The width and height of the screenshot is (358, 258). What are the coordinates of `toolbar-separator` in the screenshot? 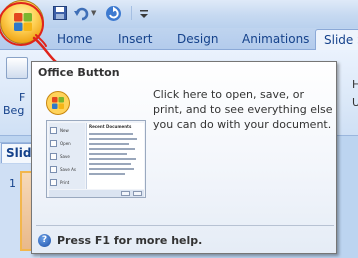 It's located at (131, 13).